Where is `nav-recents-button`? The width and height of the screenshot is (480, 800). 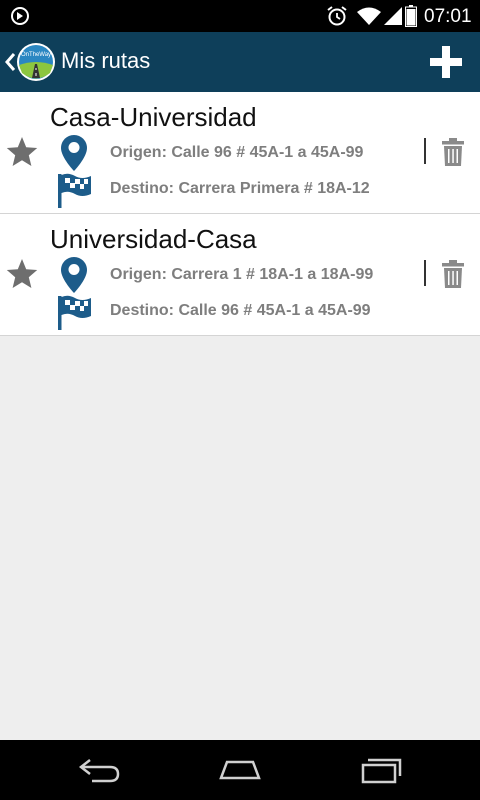
nav-recents-button is located at coordinates (381, 770).